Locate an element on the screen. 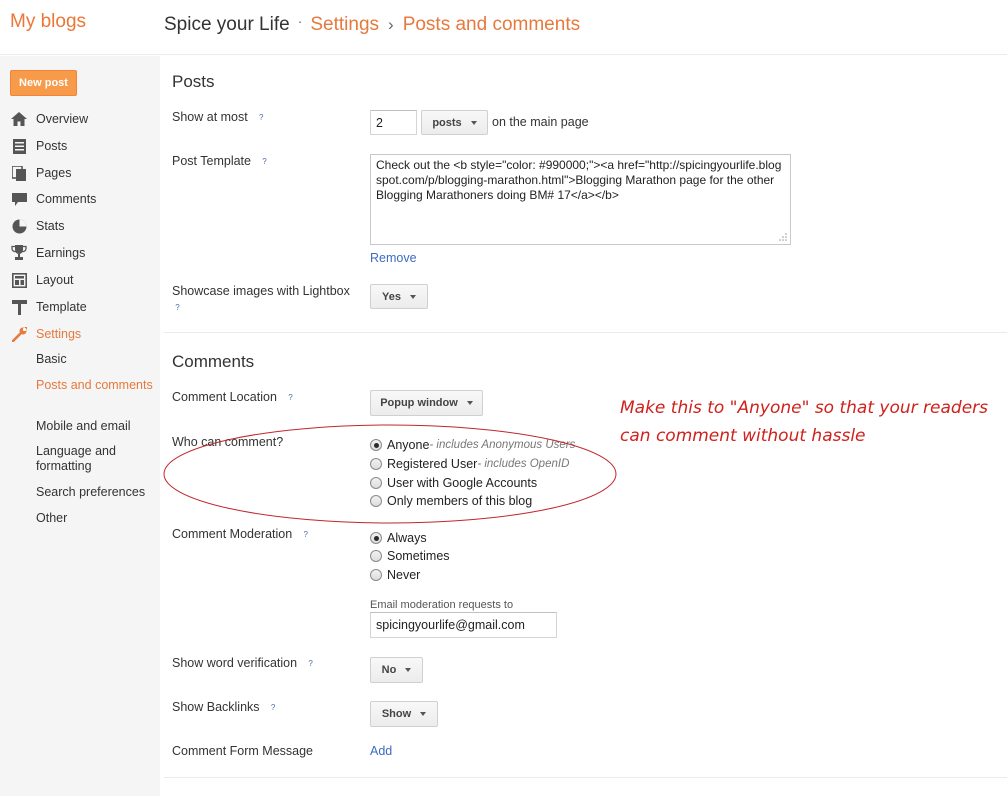  breadcrumb-chevron: › is located at coordinates (391, 24).